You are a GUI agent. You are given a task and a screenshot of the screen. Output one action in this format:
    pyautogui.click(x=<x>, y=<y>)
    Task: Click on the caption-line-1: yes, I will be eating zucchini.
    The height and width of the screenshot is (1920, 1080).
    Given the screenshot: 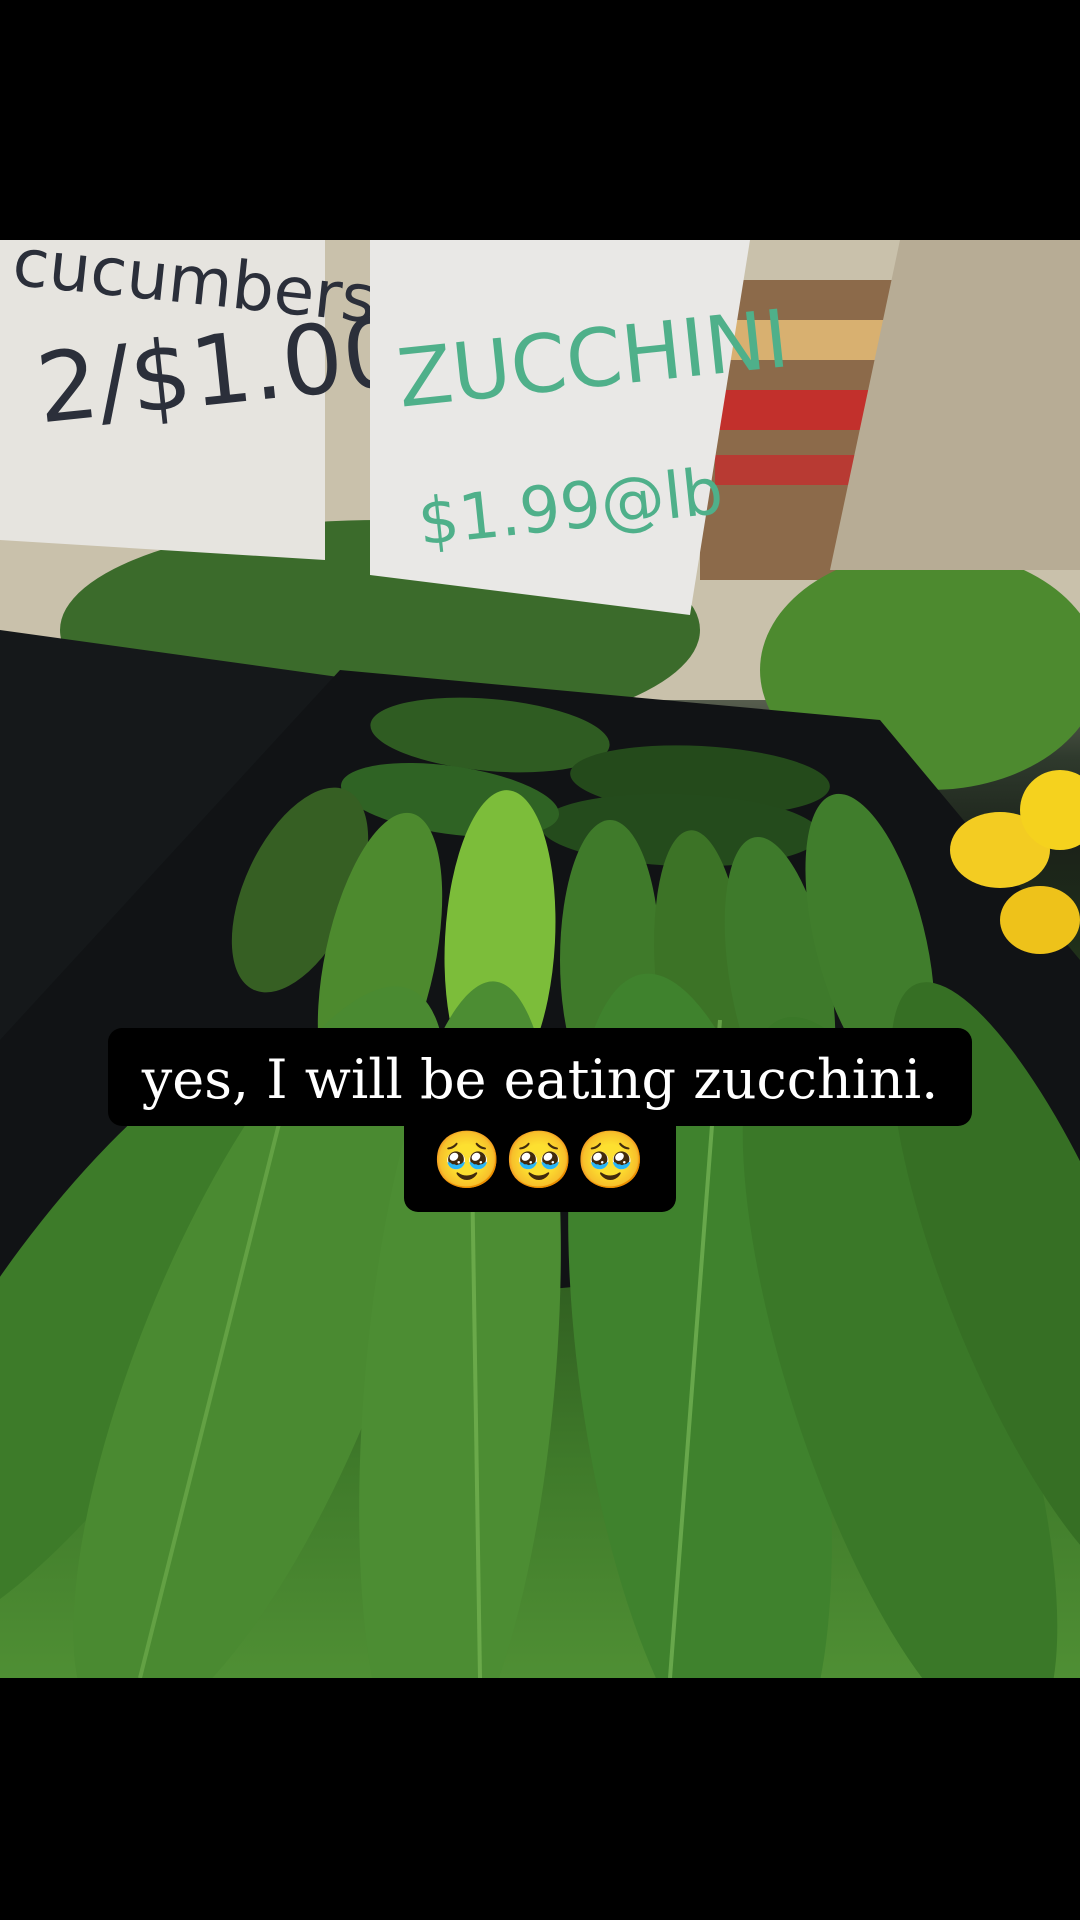 What is the action you would take?
    pyautogui.click(x=540, y=1077)
    